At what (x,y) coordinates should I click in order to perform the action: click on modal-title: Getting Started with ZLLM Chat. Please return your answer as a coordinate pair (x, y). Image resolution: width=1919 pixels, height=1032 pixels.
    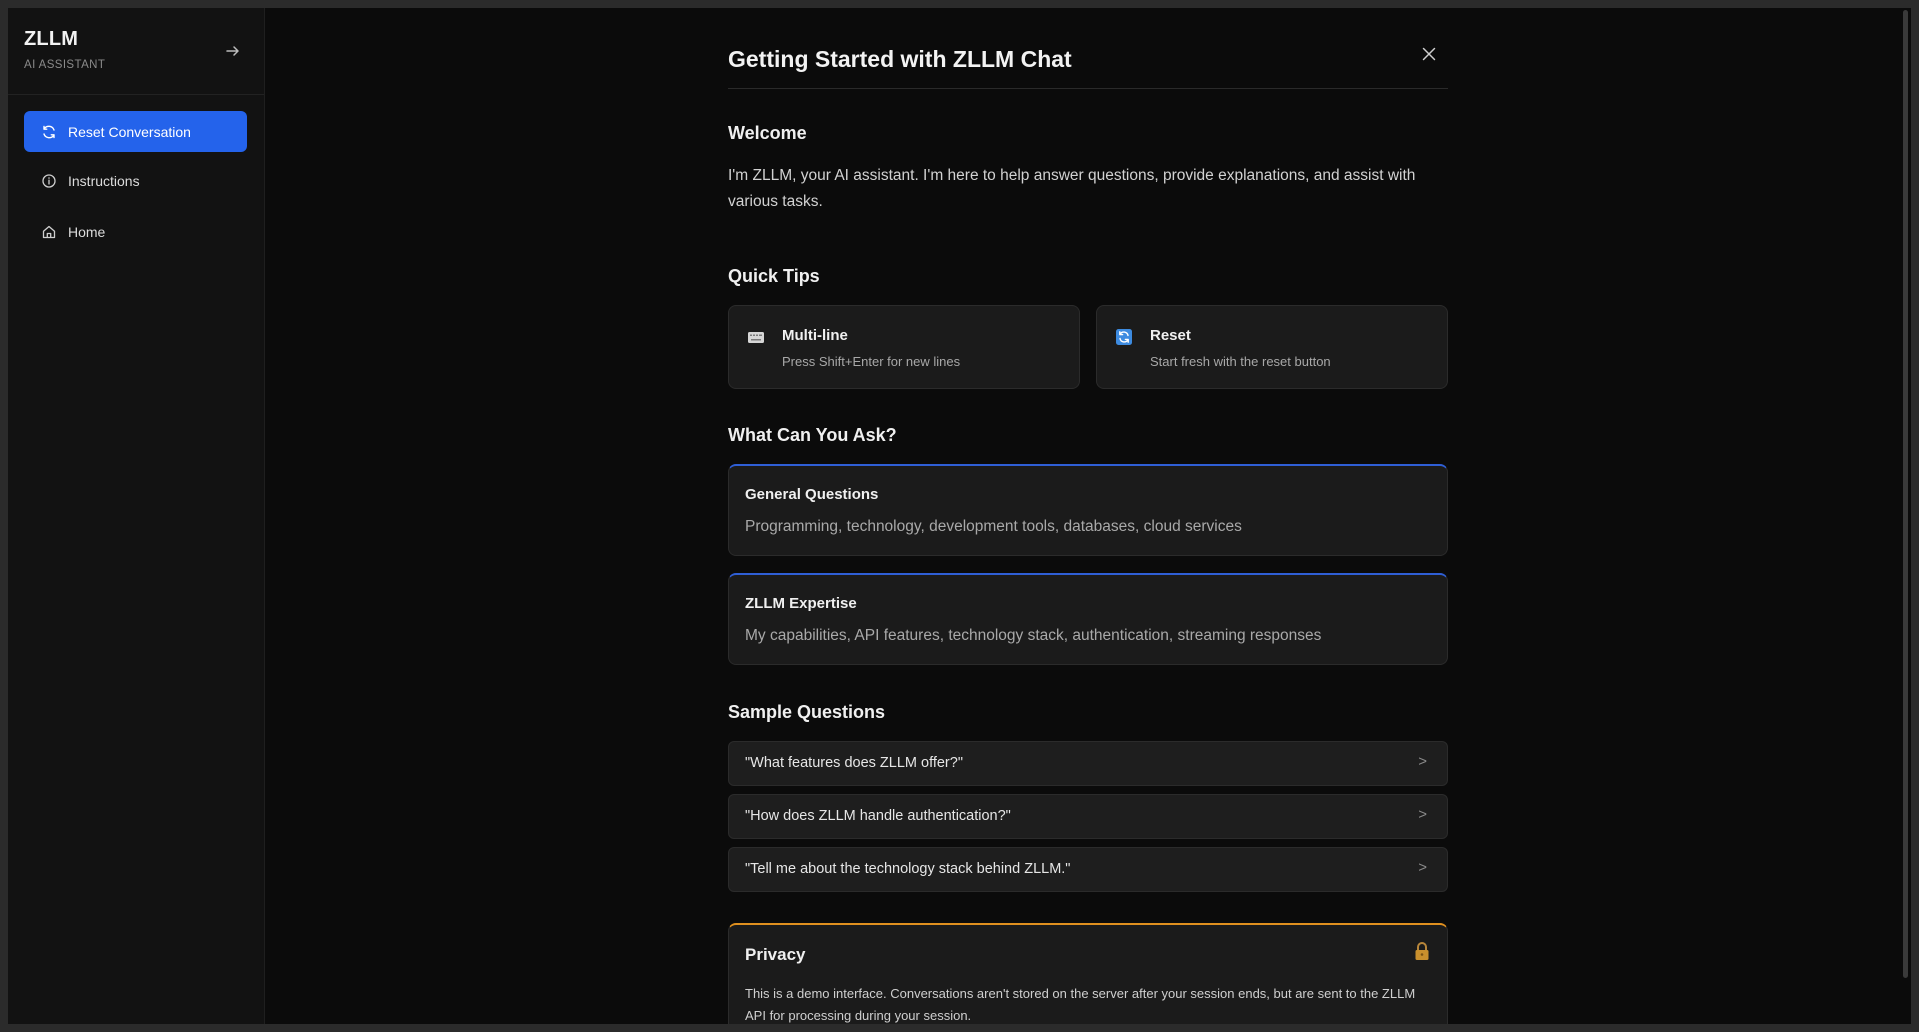
    Looking at the image, I should click on (900, 59).